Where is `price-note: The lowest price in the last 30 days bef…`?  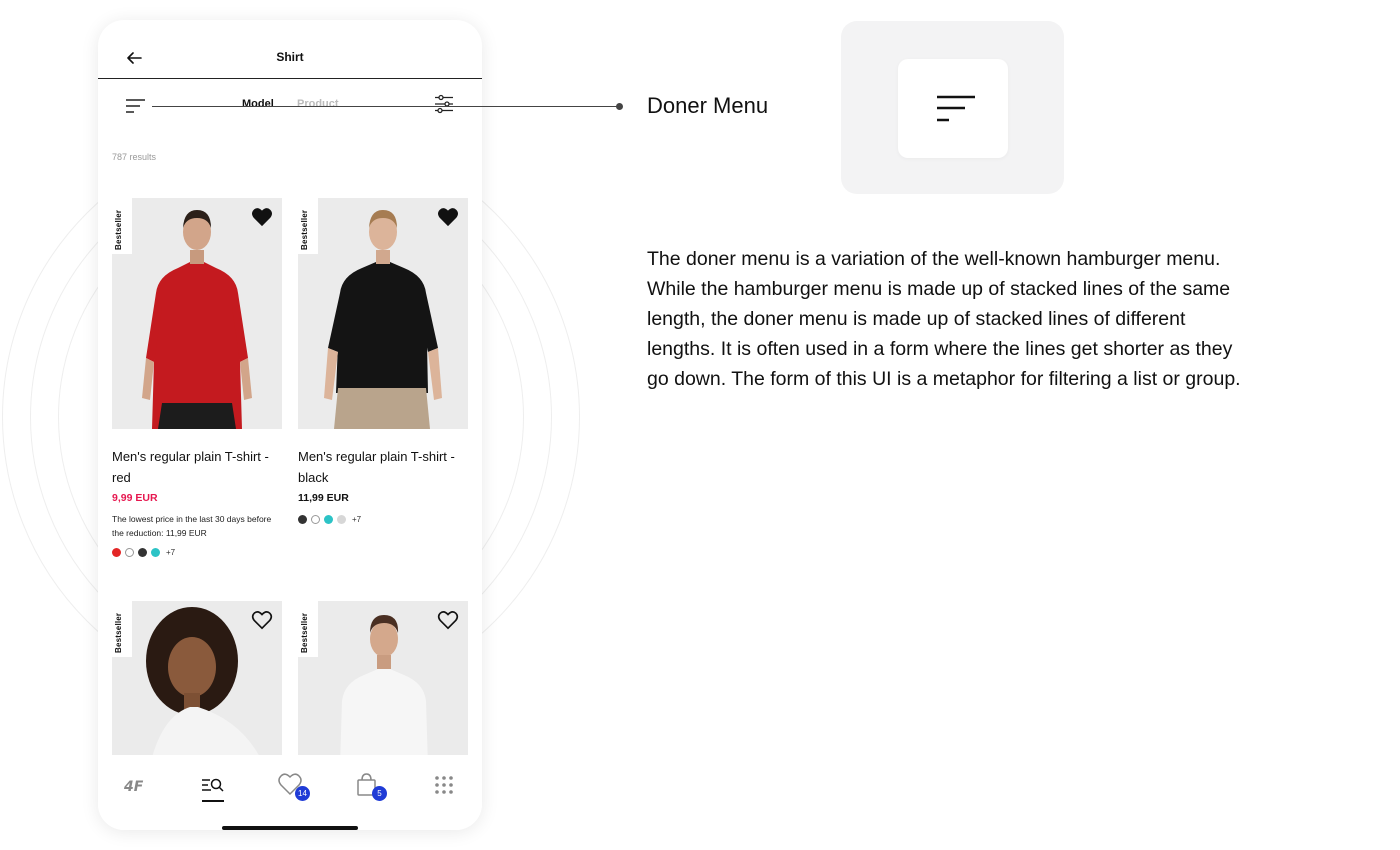 price-note: The lowest price in the last 30 days bef… is located at coordinates (192, 526).